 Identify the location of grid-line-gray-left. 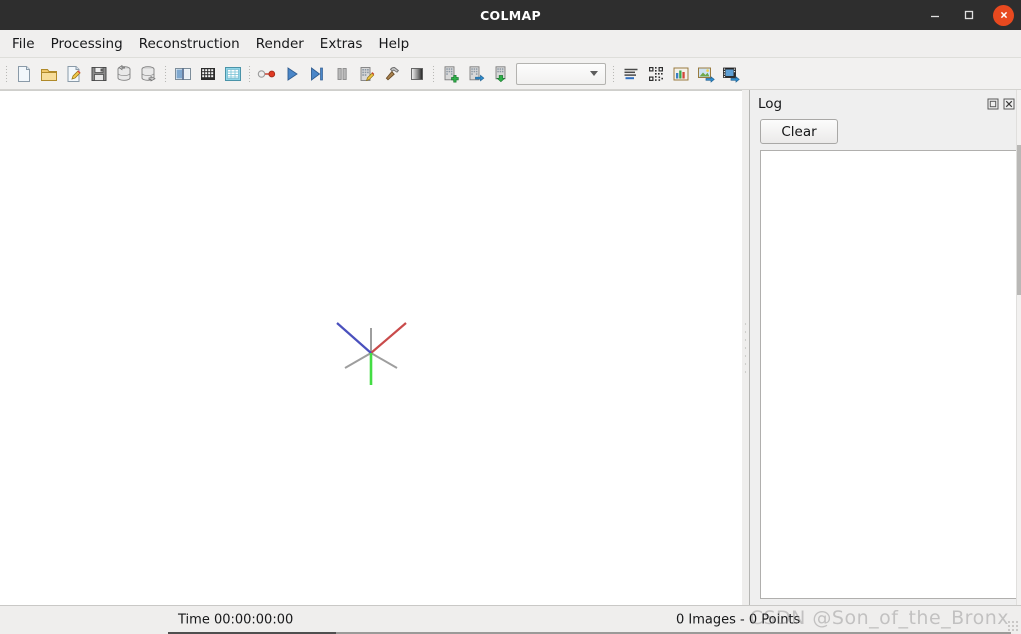
(358, 360).